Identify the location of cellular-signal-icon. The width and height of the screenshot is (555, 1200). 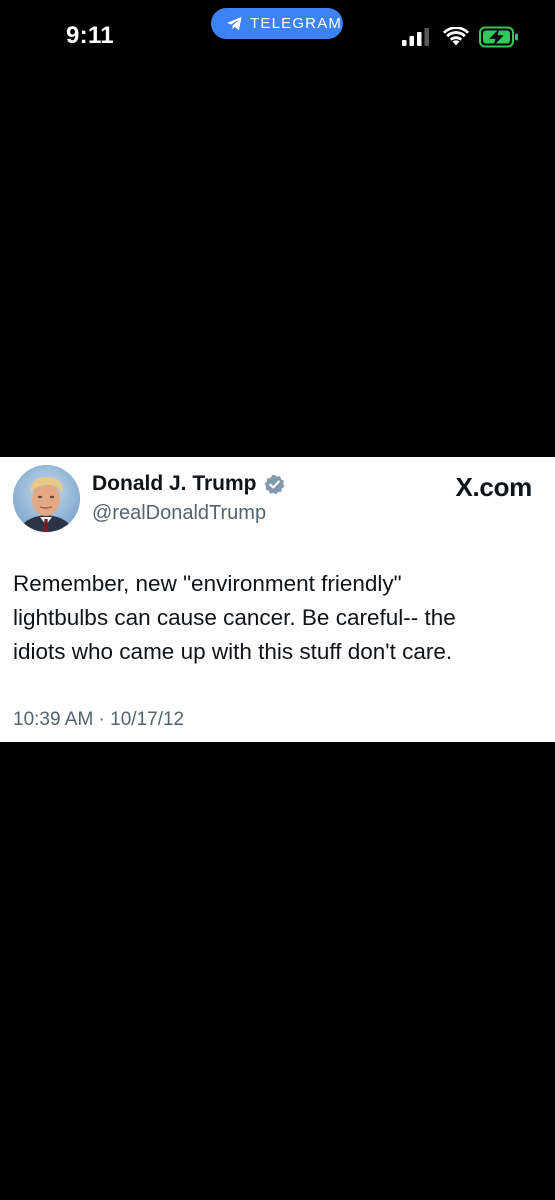
(415, 37).